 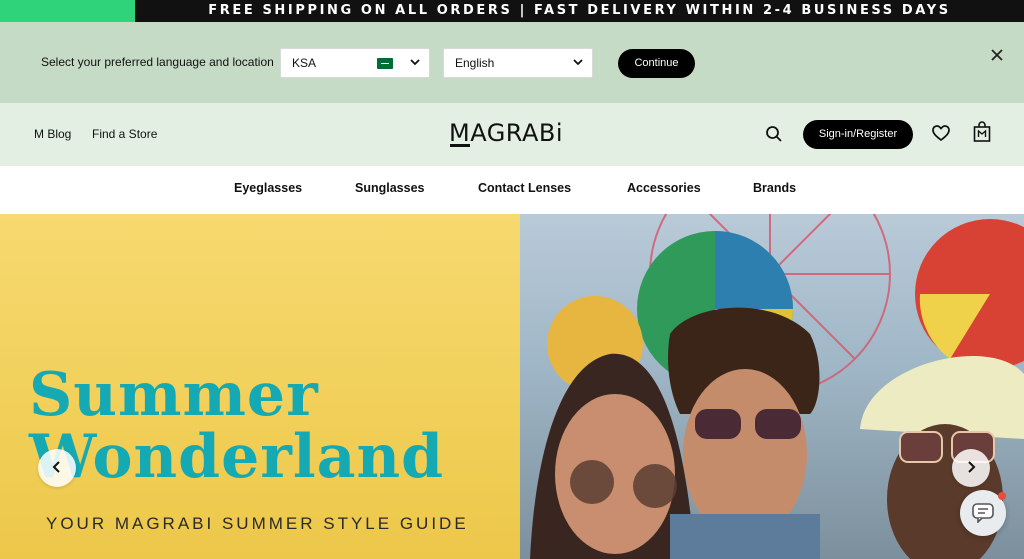 I want to click on nav-sunglasses: Sunglasses, so click(x=389, y=188).